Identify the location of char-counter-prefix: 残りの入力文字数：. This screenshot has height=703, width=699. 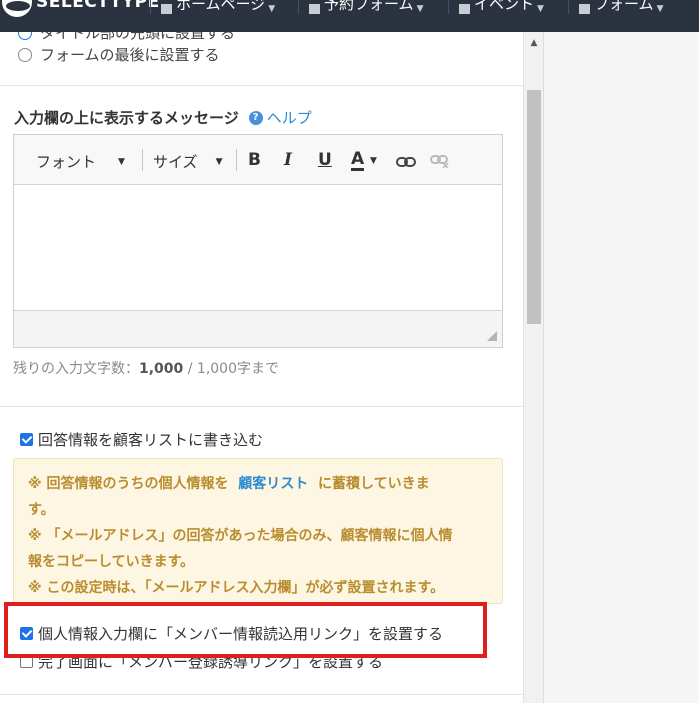
(76, 369).